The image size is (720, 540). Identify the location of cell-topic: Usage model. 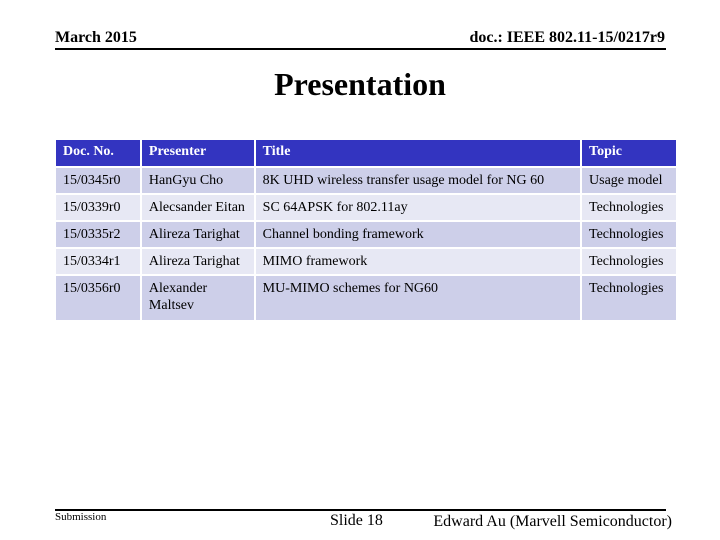
(629, 180).